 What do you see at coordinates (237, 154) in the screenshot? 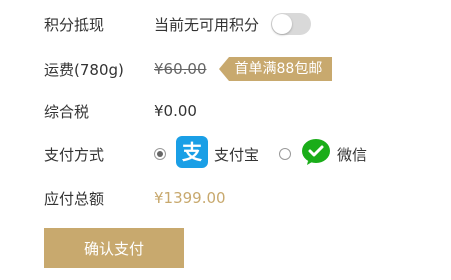
I see `alipay-label: 支付宝` at bounding box center [237, 154].